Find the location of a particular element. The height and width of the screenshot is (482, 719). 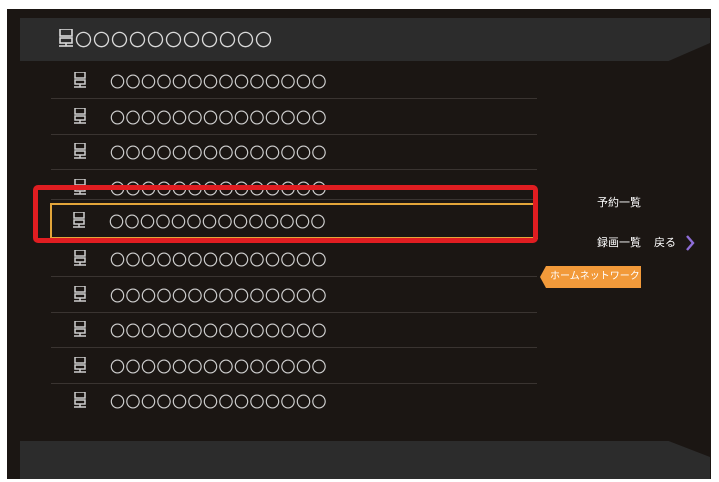

reservation-list-button: 予約一覧 is located at coordinates (619, 202).